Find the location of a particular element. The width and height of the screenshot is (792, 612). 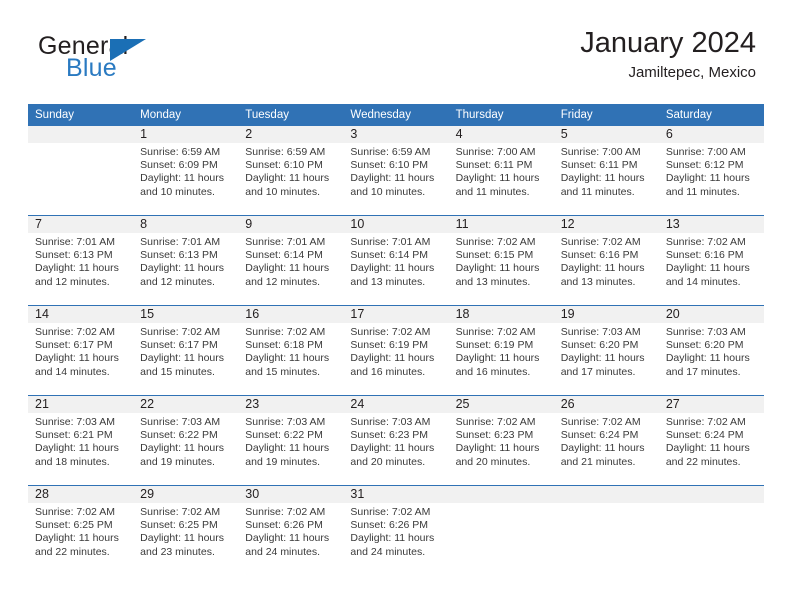

weekday-header-monday: Monday is located at coordinates (186, 115).